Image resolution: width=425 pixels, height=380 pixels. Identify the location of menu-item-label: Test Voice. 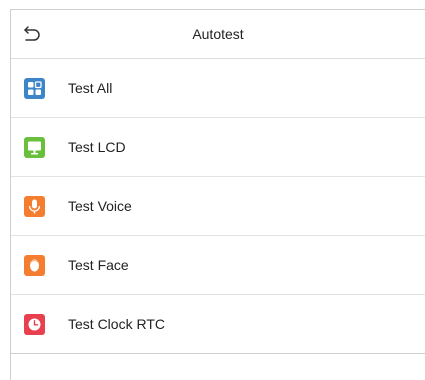
(100, 206).